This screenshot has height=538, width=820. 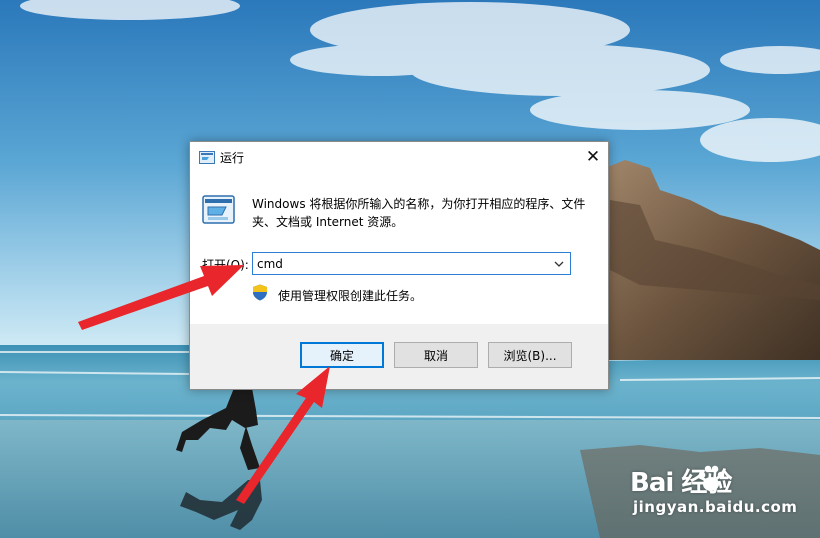 What do you see at coordinates (232, 158) in the screenshot?
I see `dialog-title: 运行` at bounding box center [232, 158].